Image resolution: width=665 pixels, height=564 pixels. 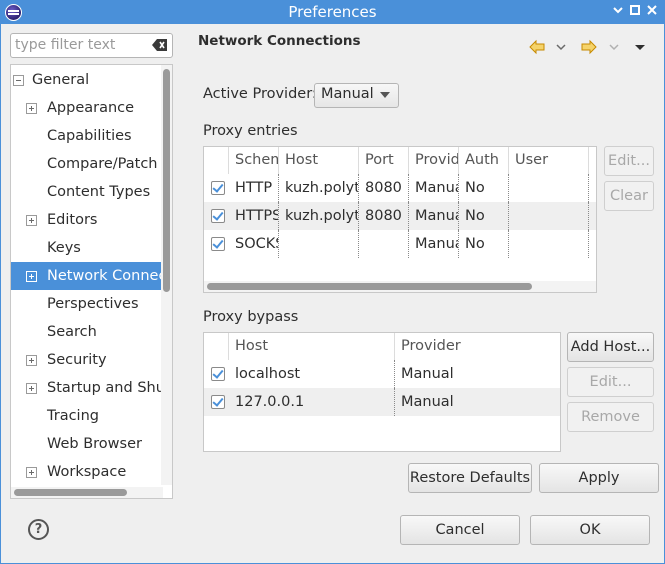 I want to click on scheme-cell: SOCKS, so click(x=254, y=244).